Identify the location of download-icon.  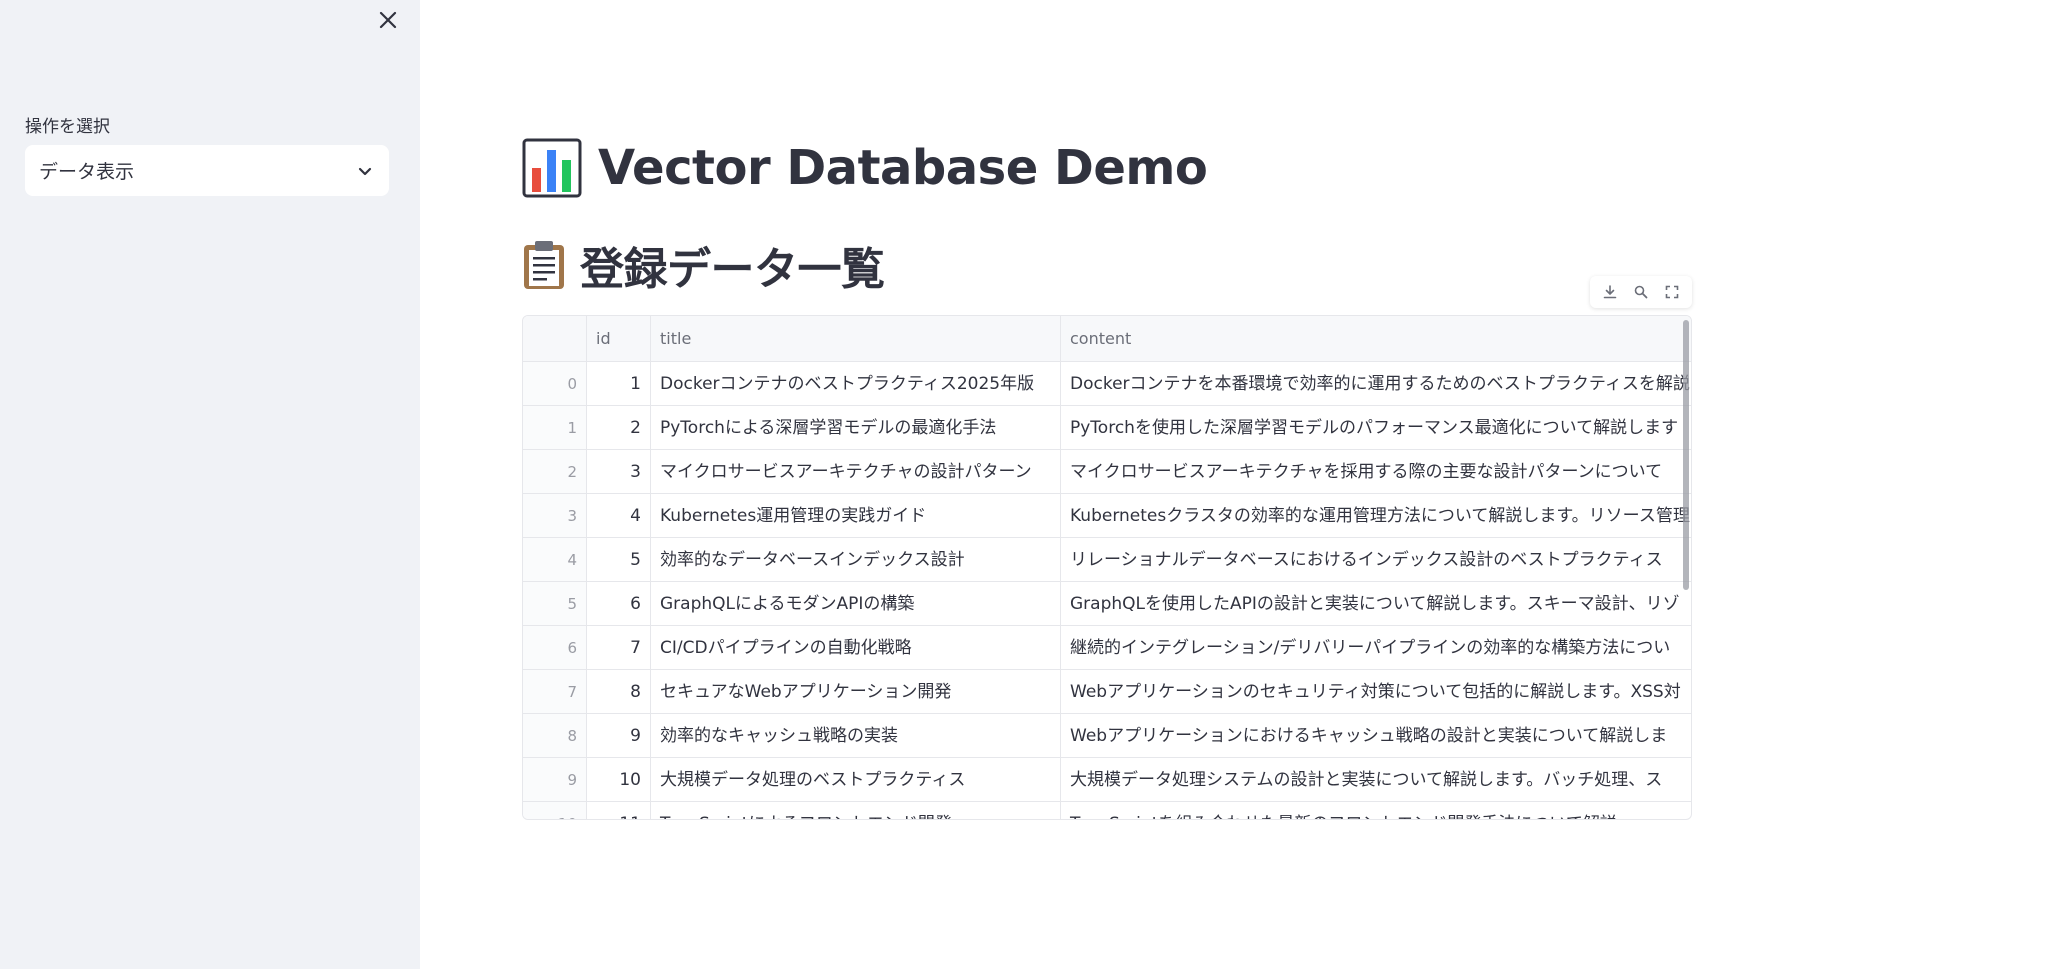
(1609, 292).